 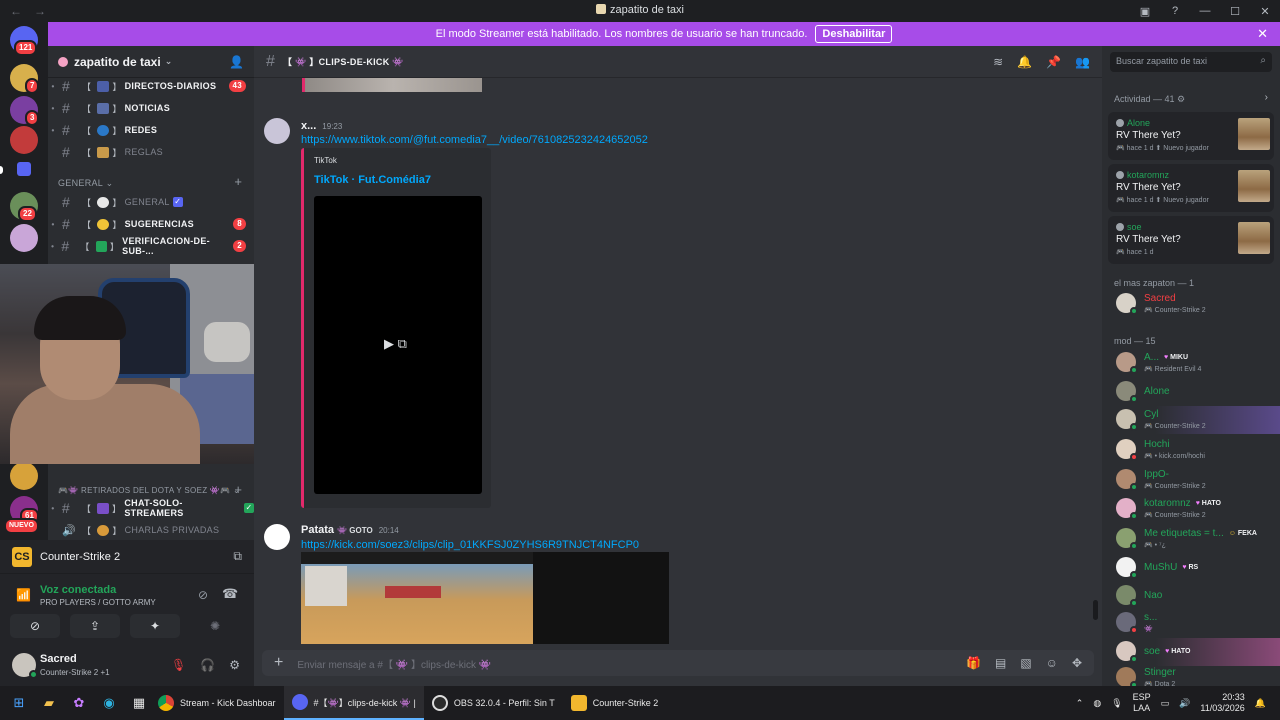 I want to click on settings-gear-icon: ⚙, so click(x=234, y=665).